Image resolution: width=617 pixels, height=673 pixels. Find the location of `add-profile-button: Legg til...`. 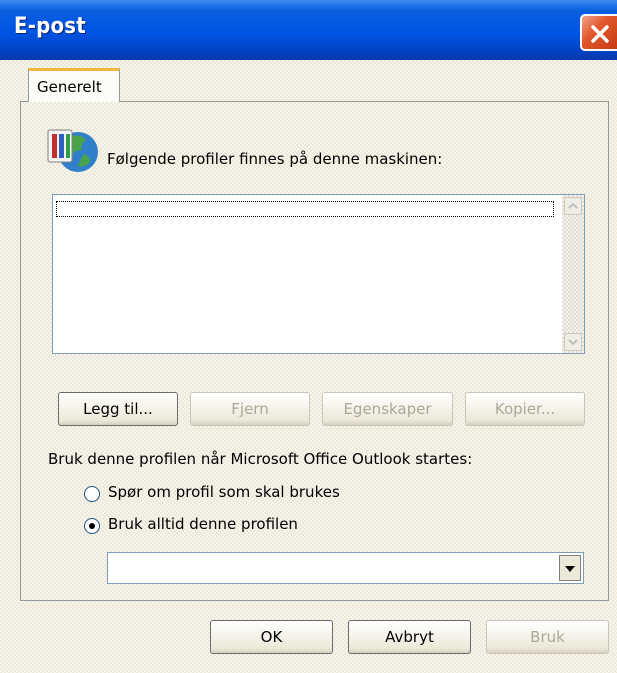

add-profile-button: Legg til... is located at coordinates (118, 409).